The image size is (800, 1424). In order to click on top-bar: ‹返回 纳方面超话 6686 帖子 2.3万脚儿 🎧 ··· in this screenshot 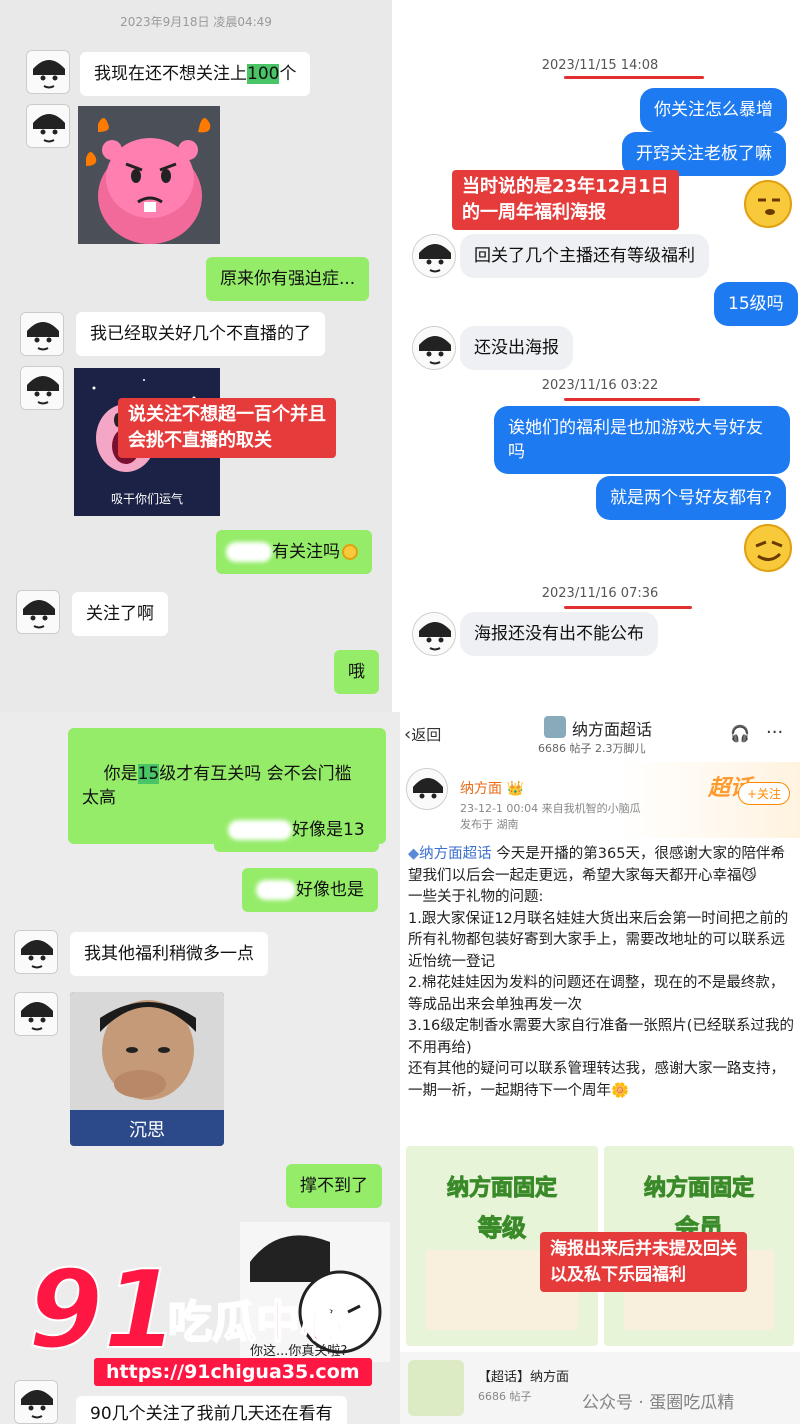, I will do `click(600, 737)`.